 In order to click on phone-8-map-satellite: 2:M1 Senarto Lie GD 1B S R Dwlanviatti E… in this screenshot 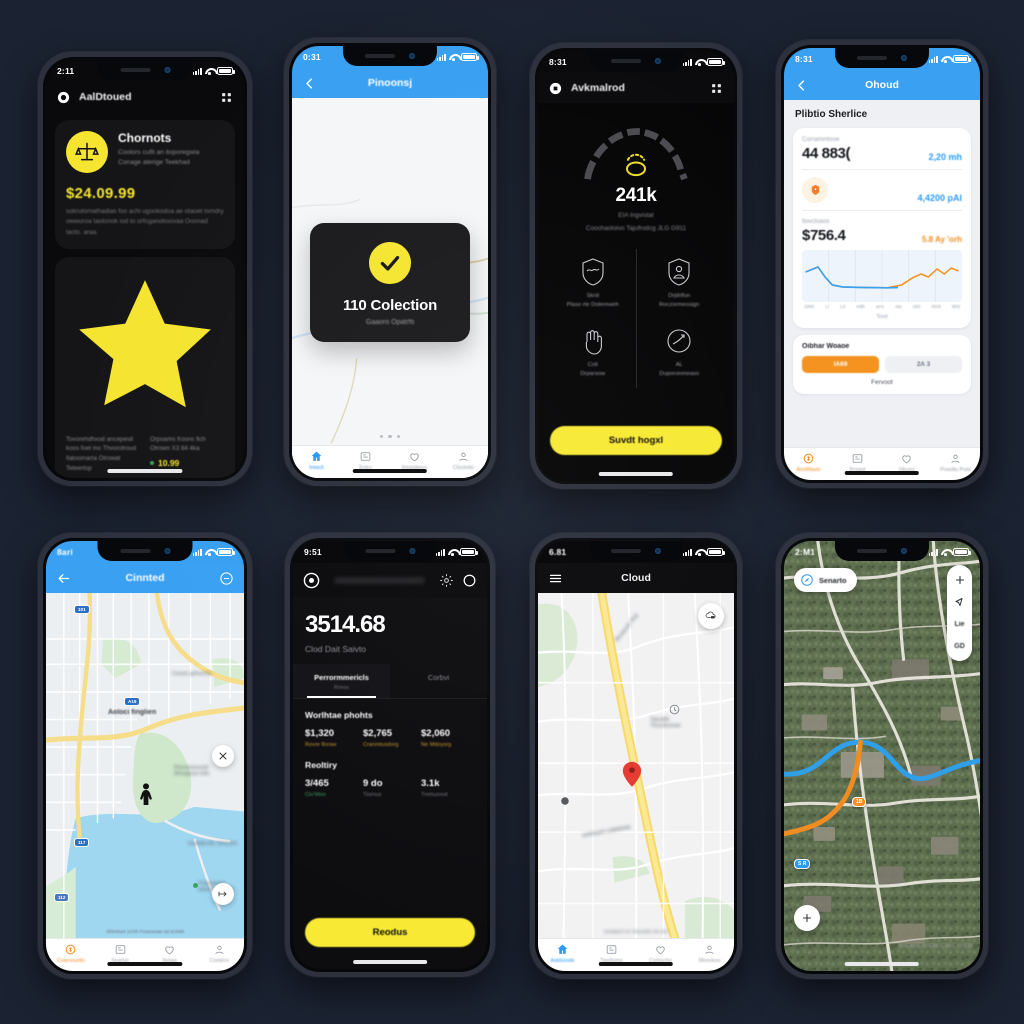, I will do `click(882, 756)`.